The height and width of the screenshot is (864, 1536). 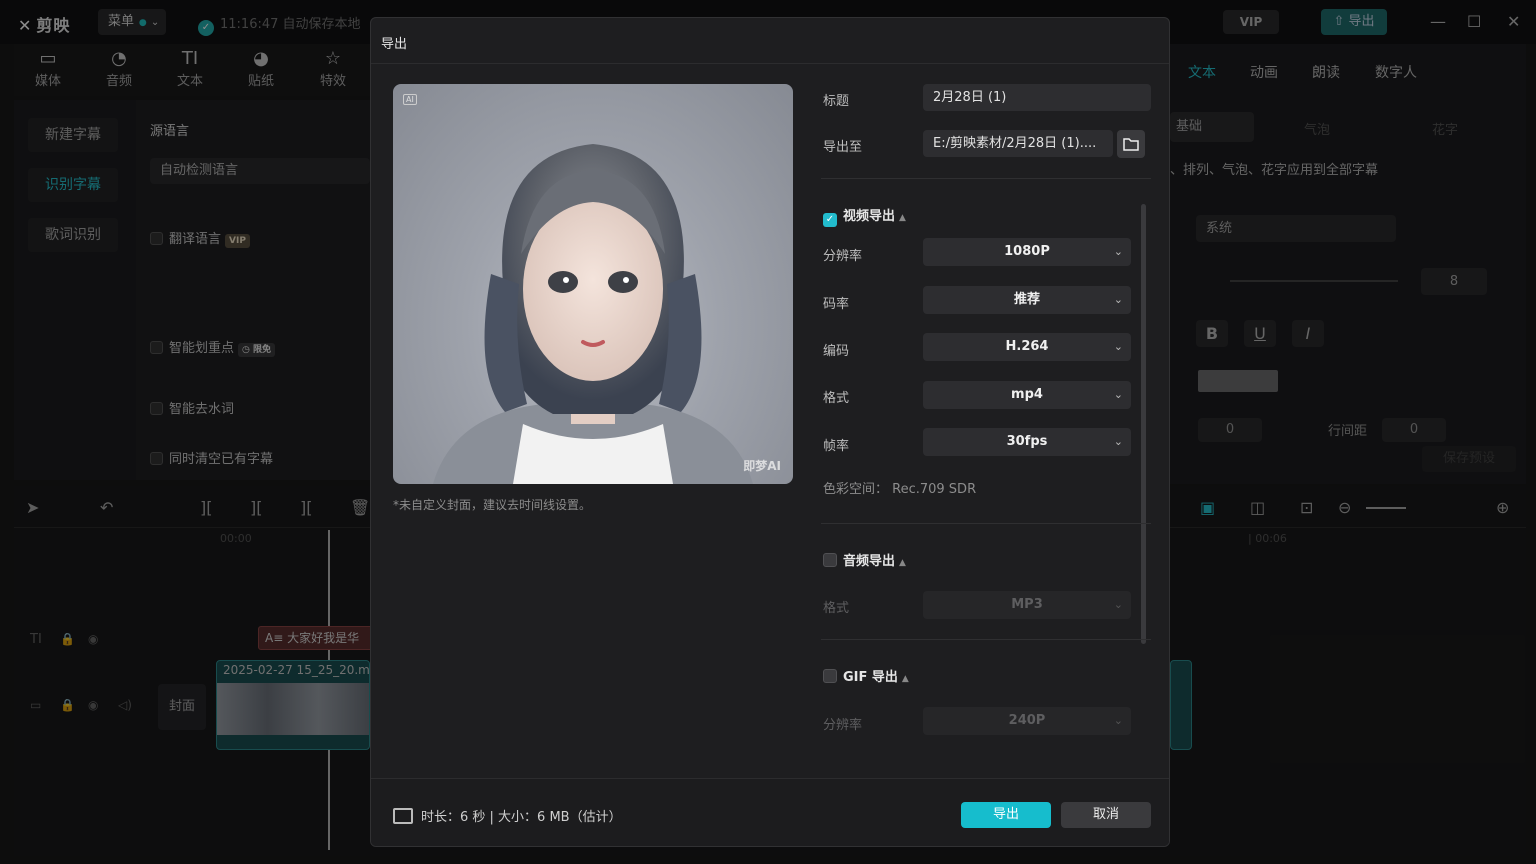 I want to click on video-export-title: 视频导出, so click(x=869, y=216).